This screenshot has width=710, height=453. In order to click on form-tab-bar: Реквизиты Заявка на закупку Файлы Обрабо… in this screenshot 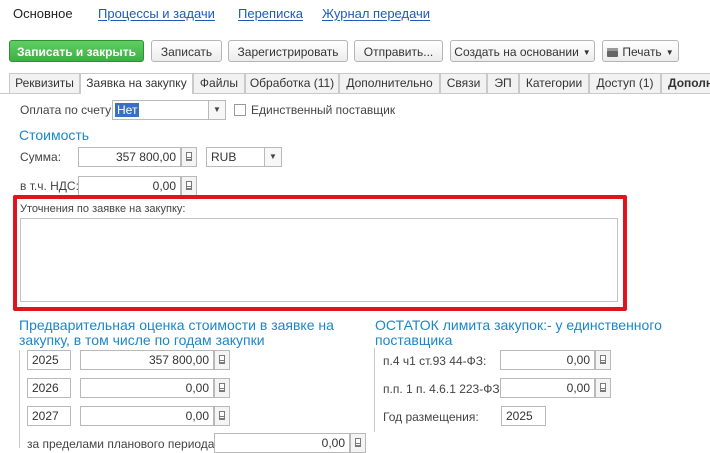, I will do `click(355, 83)`.